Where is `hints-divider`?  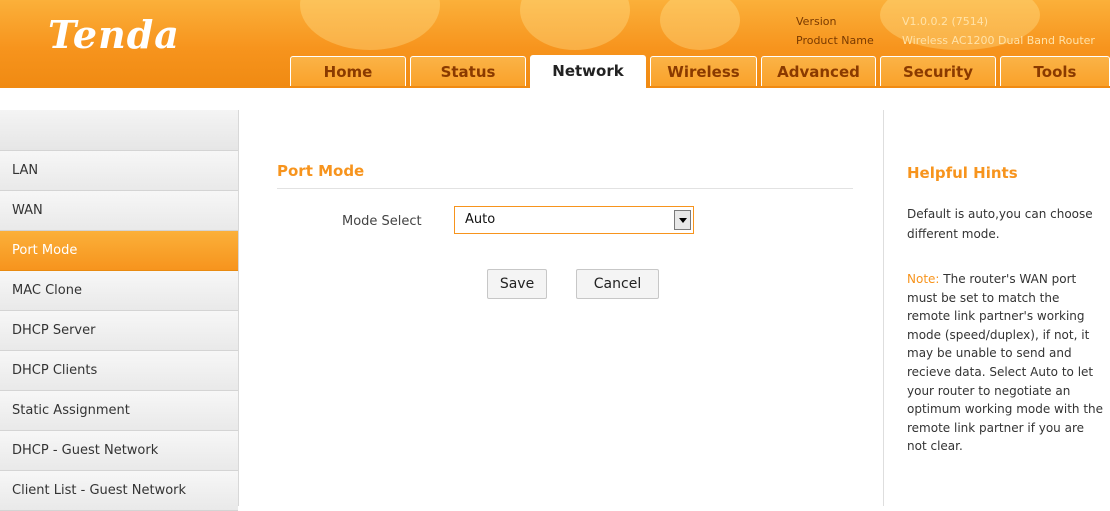 hints-divider is located at coordinates (883, 308).